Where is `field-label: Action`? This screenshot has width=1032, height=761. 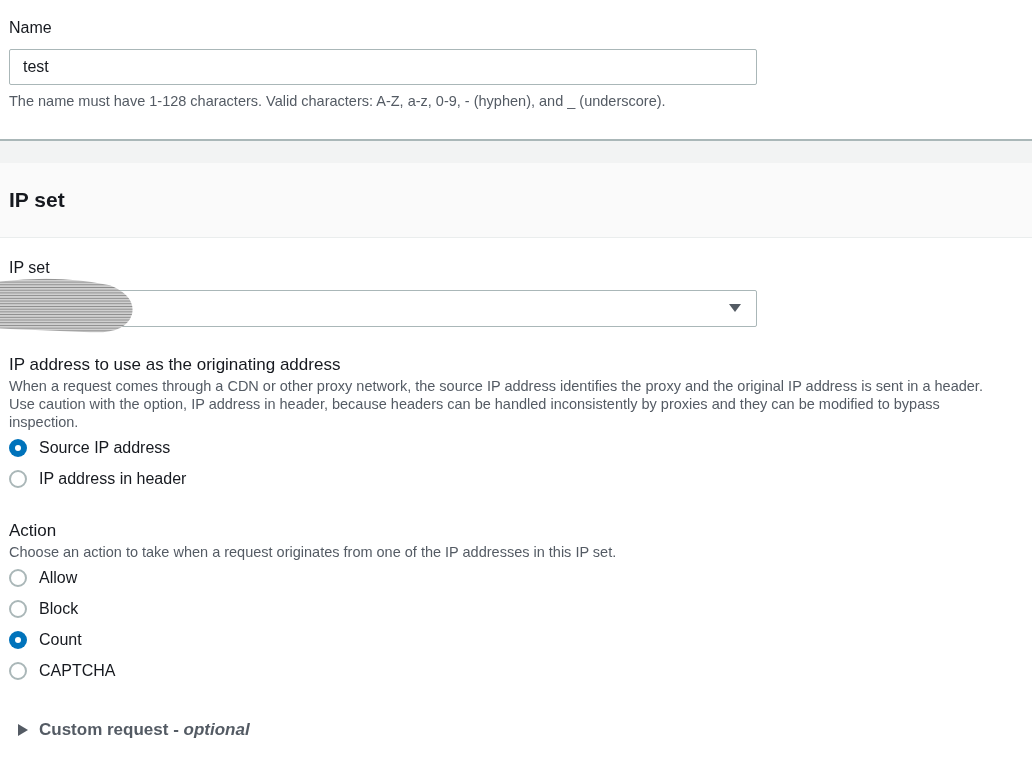 field-label: Action is located at coordinates (33, 530).